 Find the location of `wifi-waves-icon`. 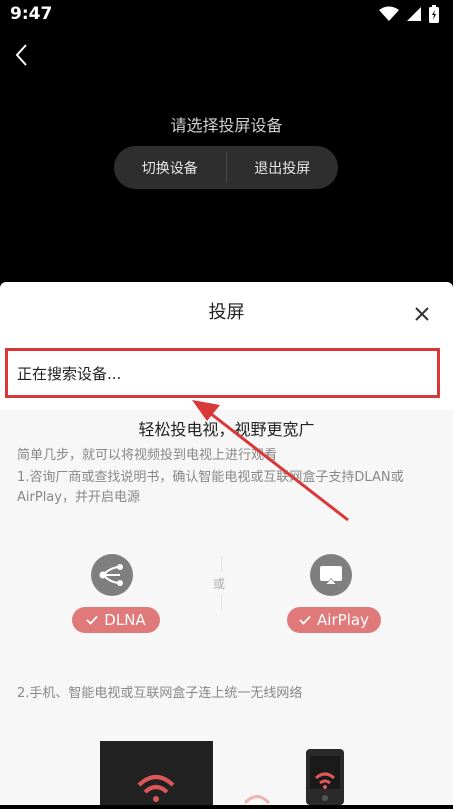

wifi-waves-icon is located at coordinates (257, 800).